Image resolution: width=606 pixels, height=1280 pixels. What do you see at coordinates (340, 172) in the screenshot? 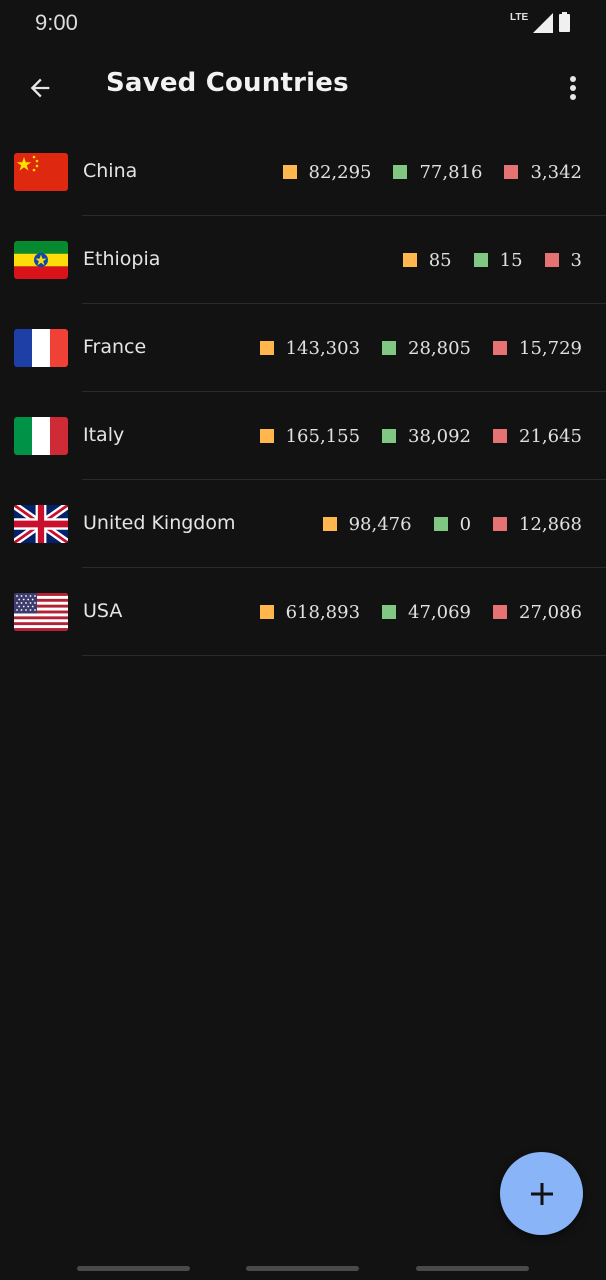
I see `confirmed-value: 82,295` at bounding box center [340, 172].